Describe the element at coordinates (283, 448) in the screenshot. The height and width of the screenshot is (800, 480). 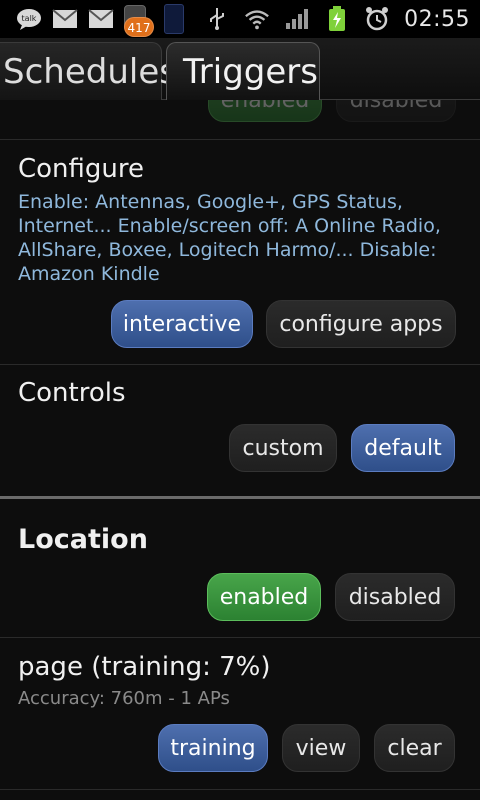
I see `custom-button: custom` at that location.